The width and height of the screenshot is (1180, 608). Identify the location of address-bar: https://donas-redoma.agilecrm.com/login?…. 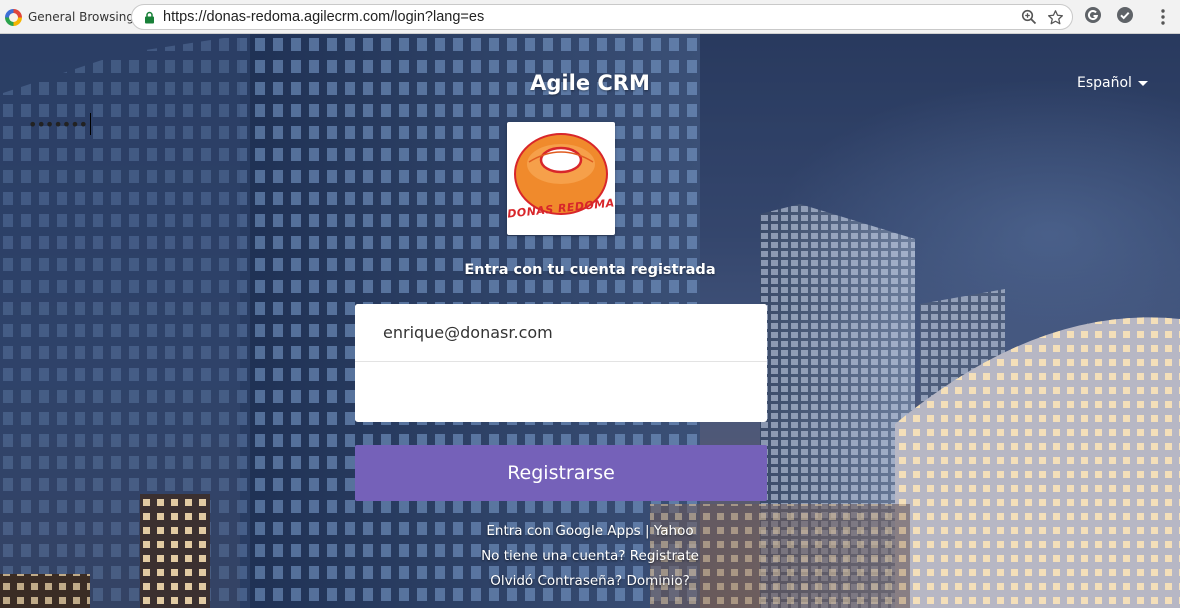
(602, 17).